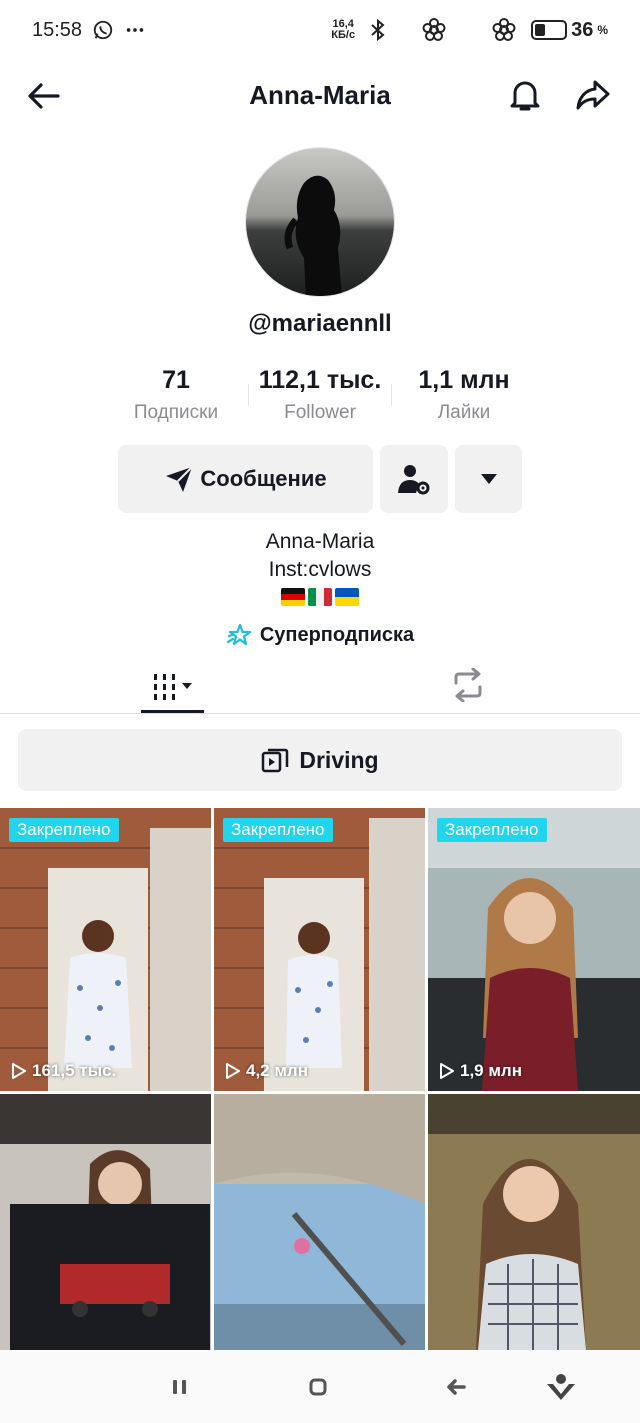  Describe the element at coordinates (293, 597) in the screenshot. I see `flag-germany-icon` at that location.